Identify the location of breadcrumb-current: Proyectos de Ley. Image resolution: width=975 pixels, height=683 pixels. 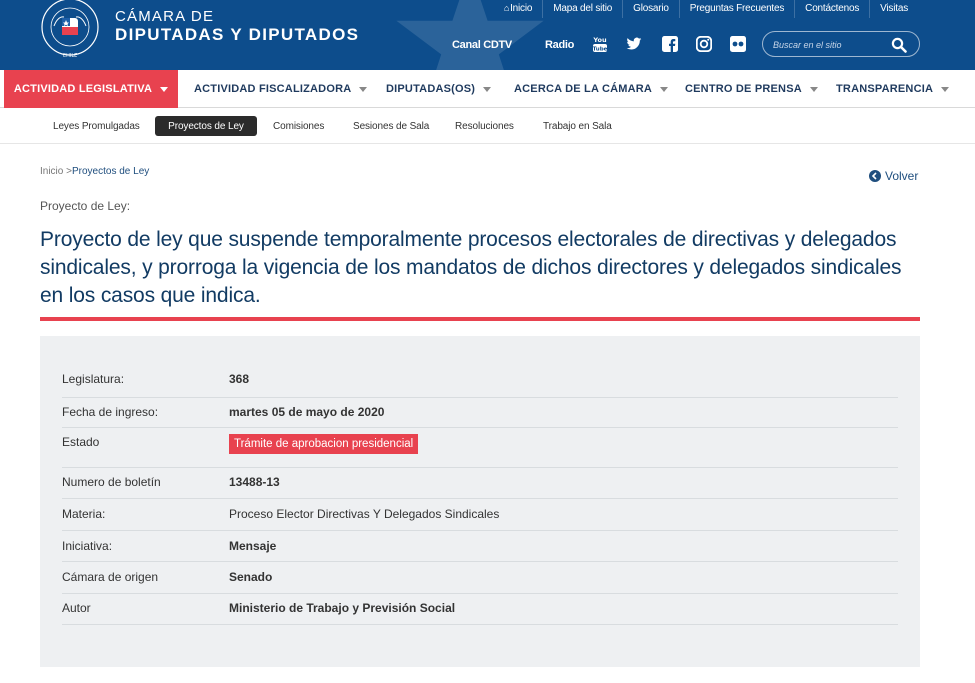
(110, 171).